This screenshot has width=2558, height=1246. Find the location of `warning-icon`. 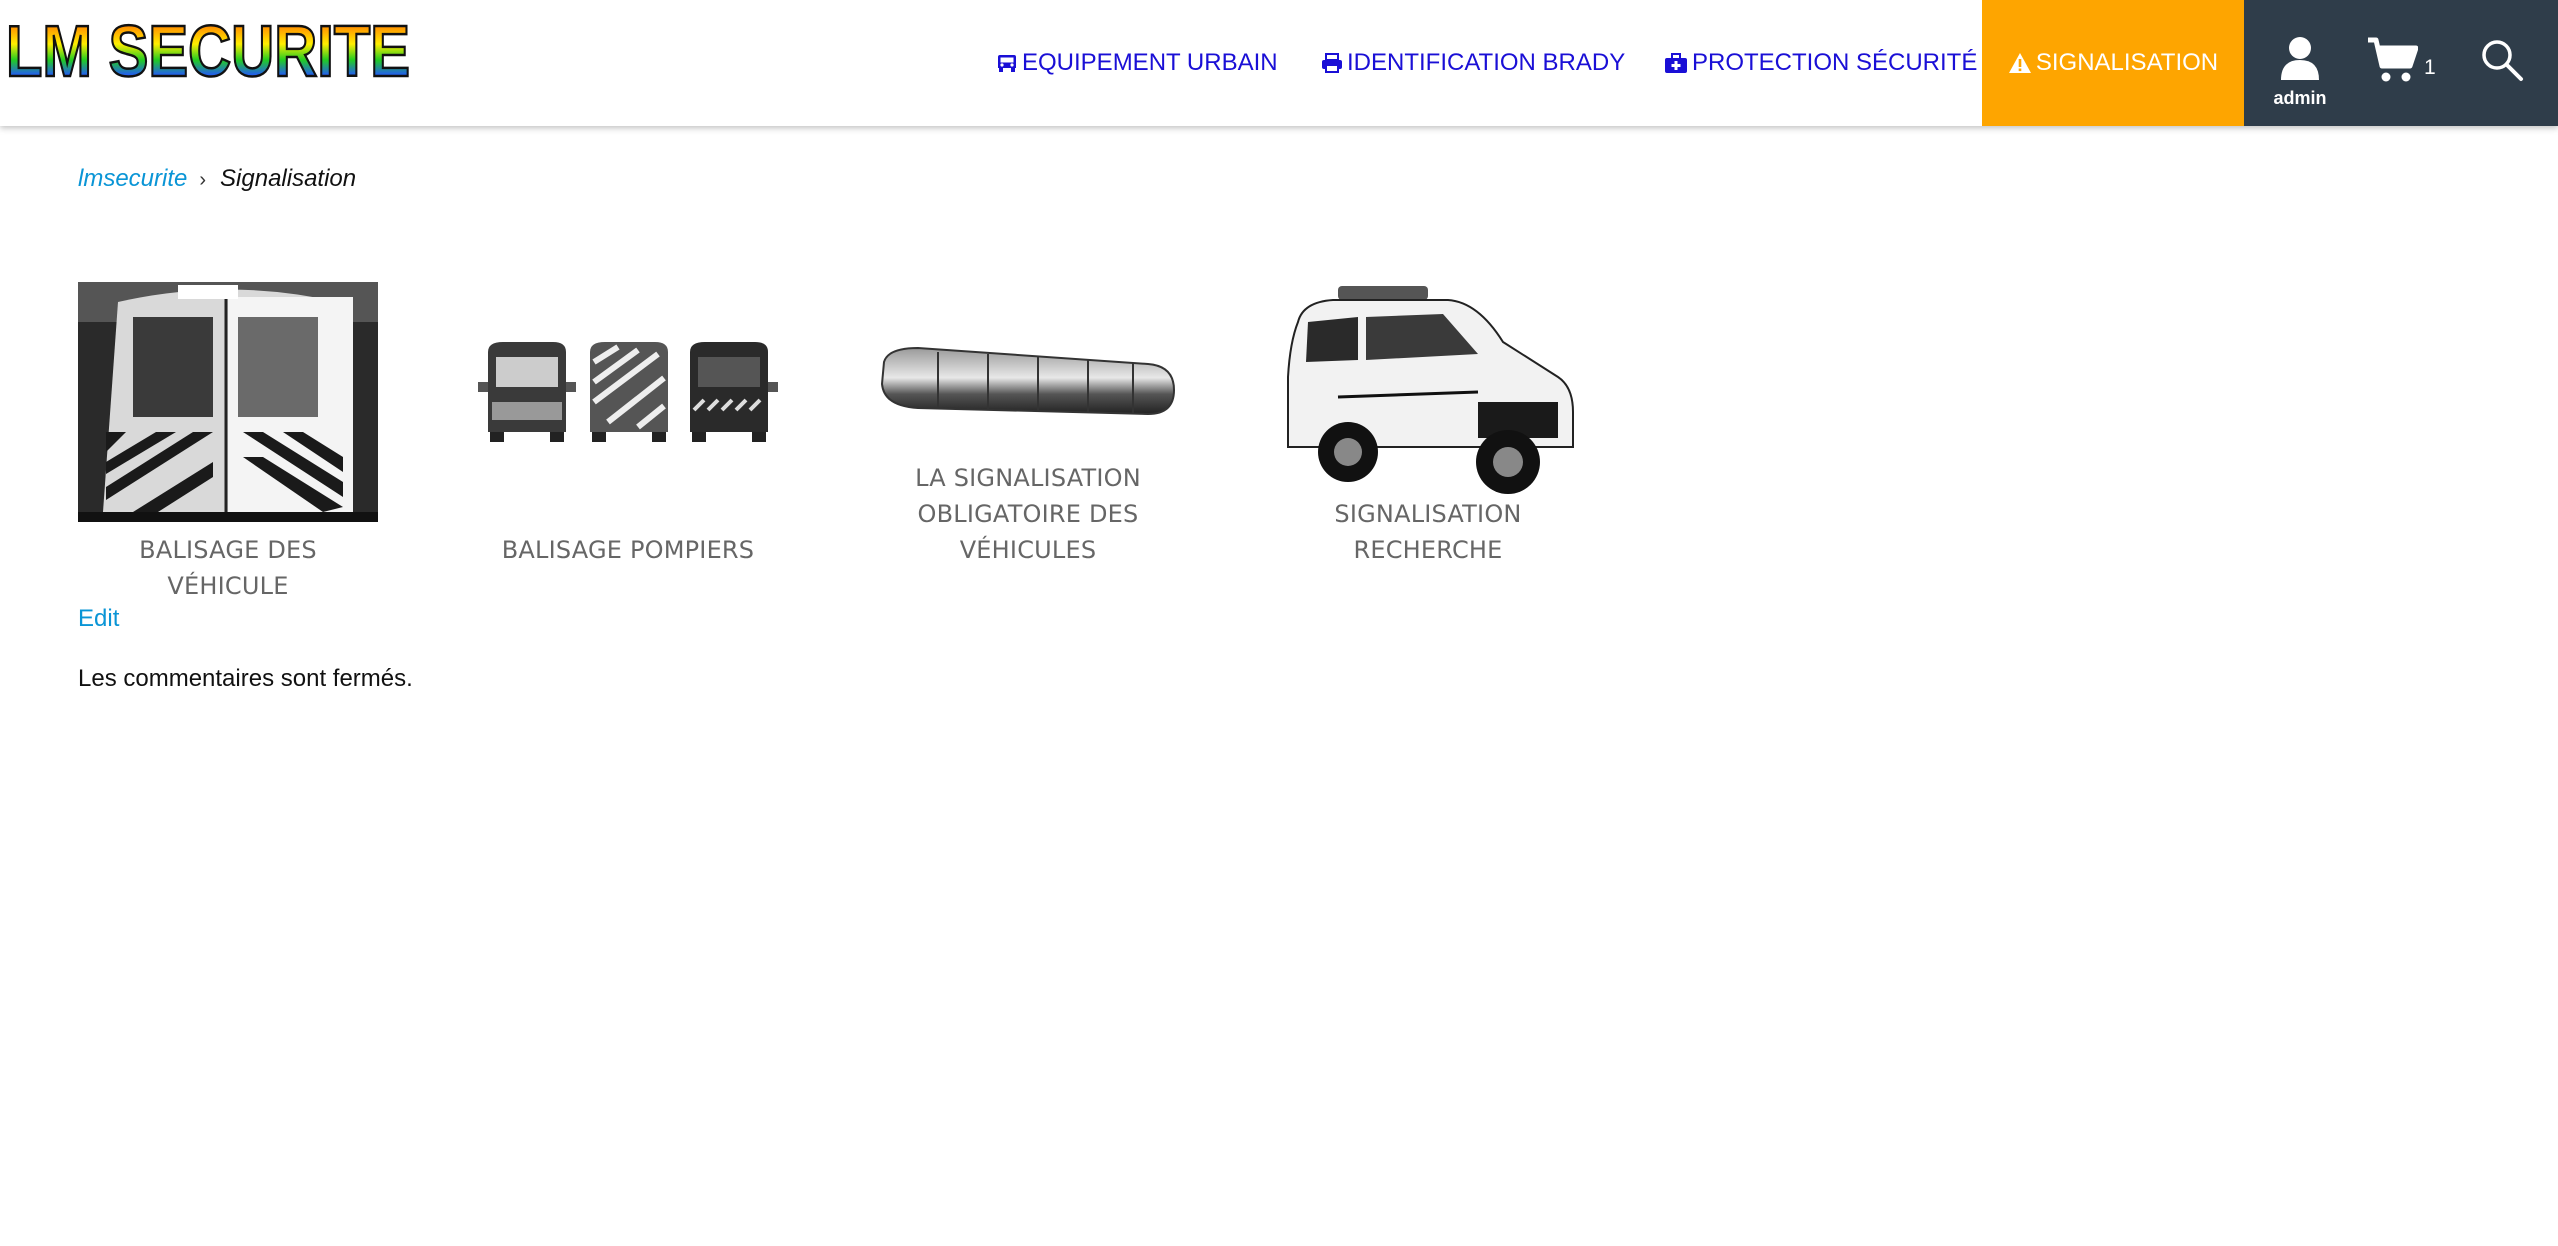

warning-icon is located at coordinates (2019, 63).